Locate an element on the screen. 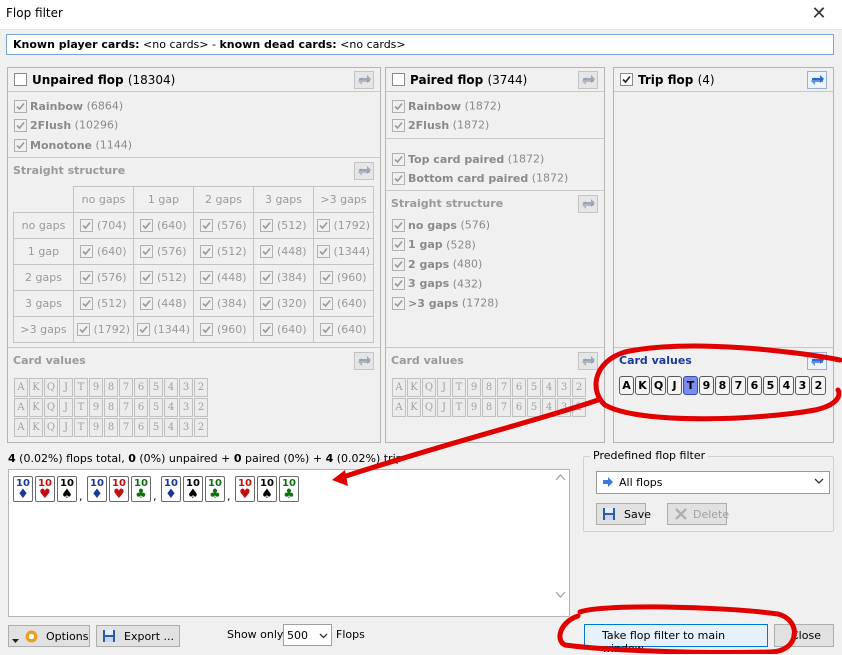 The width and height of the screenshot is (842, 655). take-flop-filter-button: Take flop filter to main window is located at coordinates (676, 639).